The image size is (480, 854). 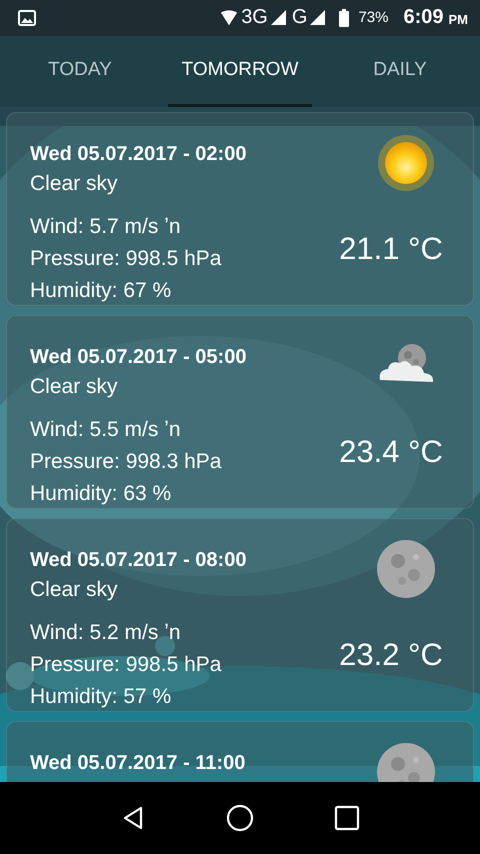 What do you see at coordinates (344, 17) in the screenshot?
I see `battery-icon` at bounding box center [344, 17].